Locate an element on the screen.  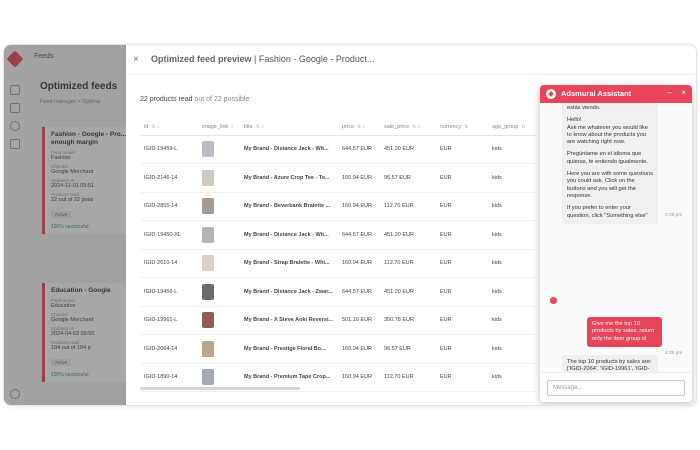
minimize-icon: – is located at coordinates (670, 92).